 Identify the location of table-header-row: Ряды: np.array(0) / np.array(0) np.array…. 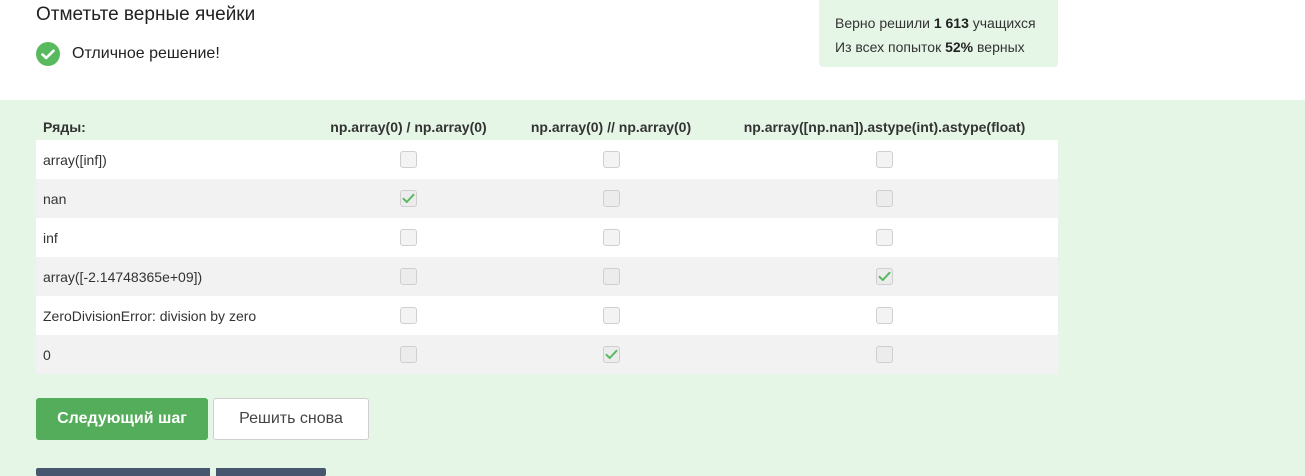
(547, 127).